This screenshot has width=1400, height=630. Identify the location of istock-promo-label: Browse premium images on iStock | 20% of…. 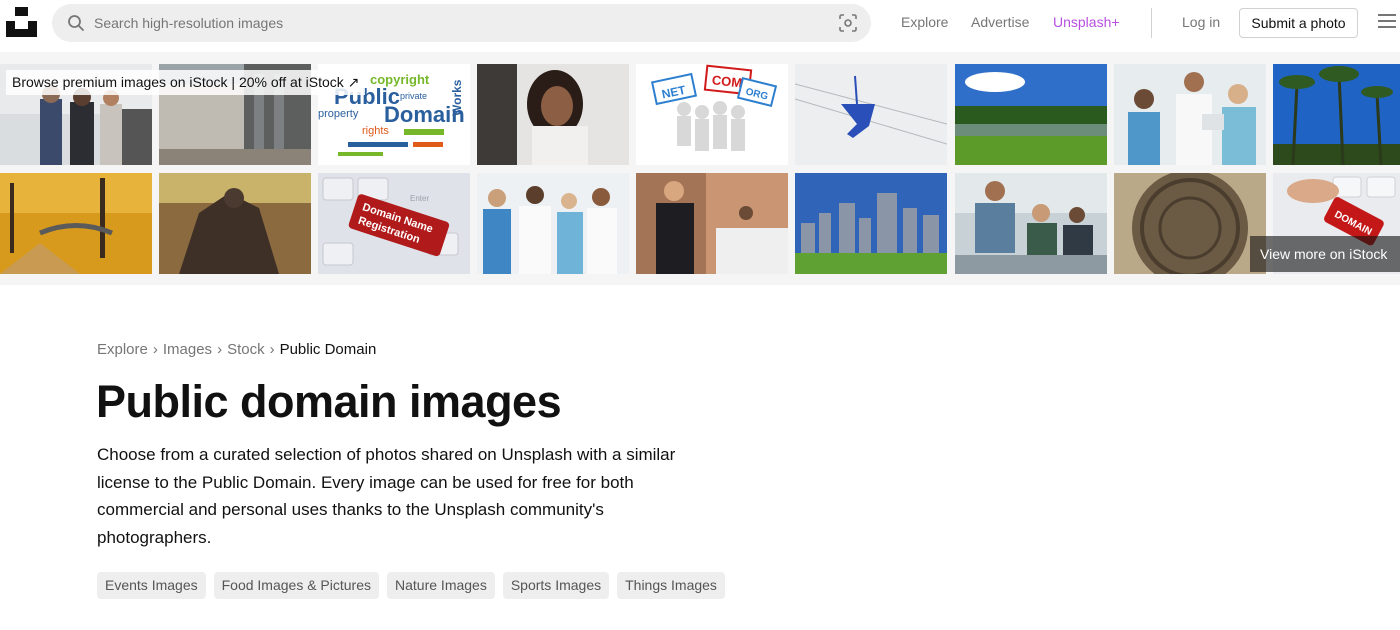
(186, 82).